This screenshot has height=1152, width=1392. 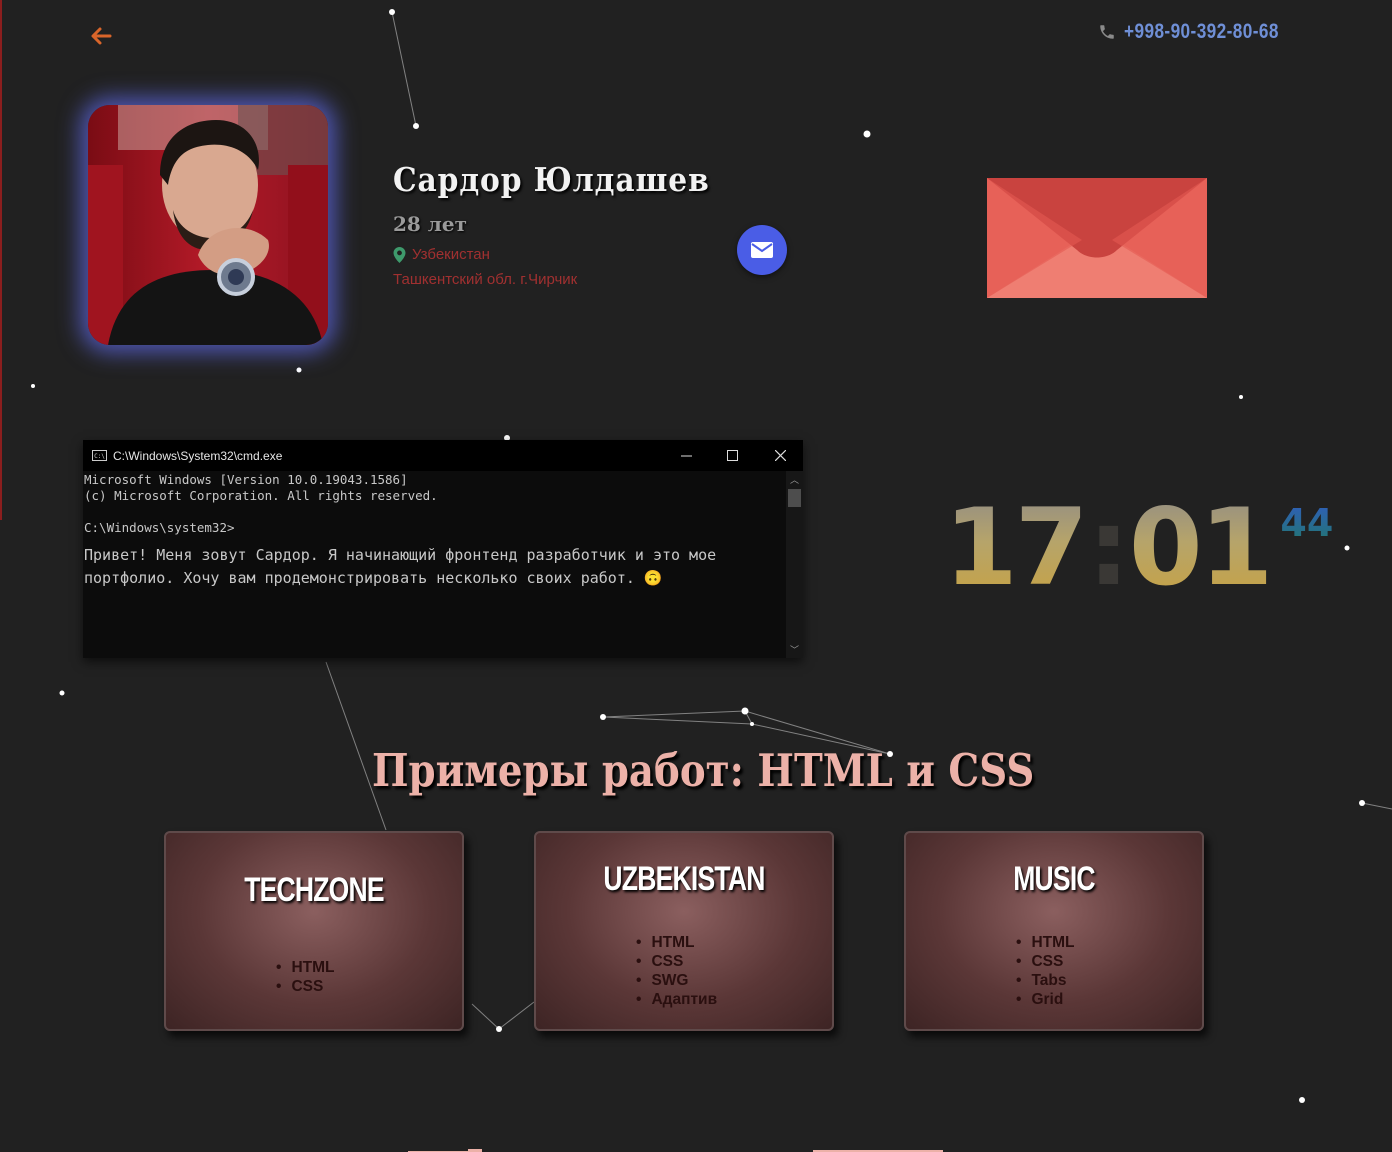 I want to click on avatar-photo, so click(x=208, y=225).